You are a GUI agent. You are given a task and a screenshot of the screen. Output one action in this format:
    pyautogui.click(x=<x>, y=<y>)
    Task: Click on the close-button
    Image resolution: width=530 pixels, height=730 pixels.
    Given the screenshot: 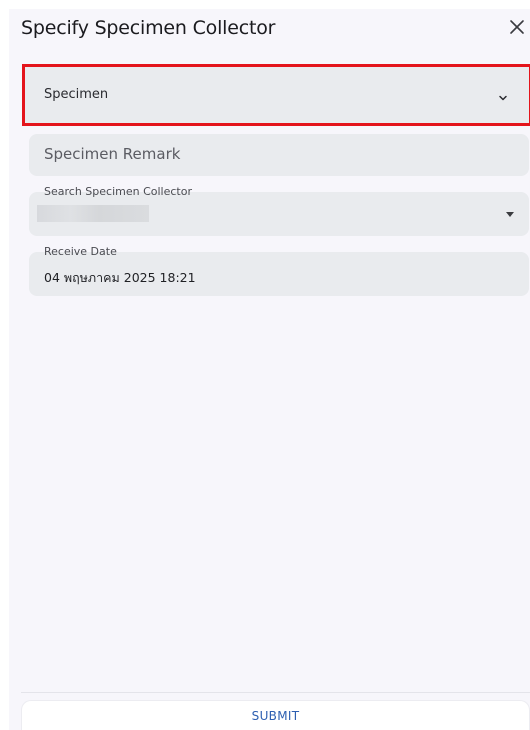 What is the action you would take?
    pyautogui.click(x=517, y=27)
    